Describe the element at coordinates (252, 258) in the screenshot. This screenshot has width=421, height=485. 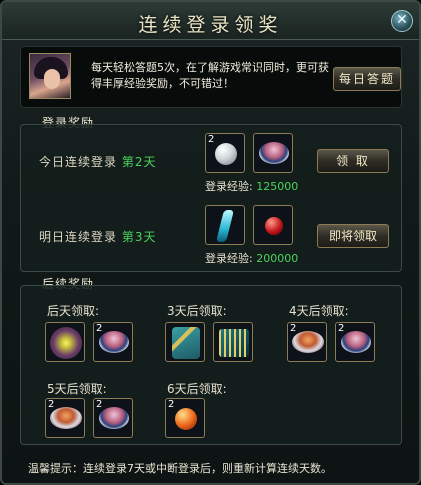
I see `tomorrow-exp: 登录经验: 200000` at that location.